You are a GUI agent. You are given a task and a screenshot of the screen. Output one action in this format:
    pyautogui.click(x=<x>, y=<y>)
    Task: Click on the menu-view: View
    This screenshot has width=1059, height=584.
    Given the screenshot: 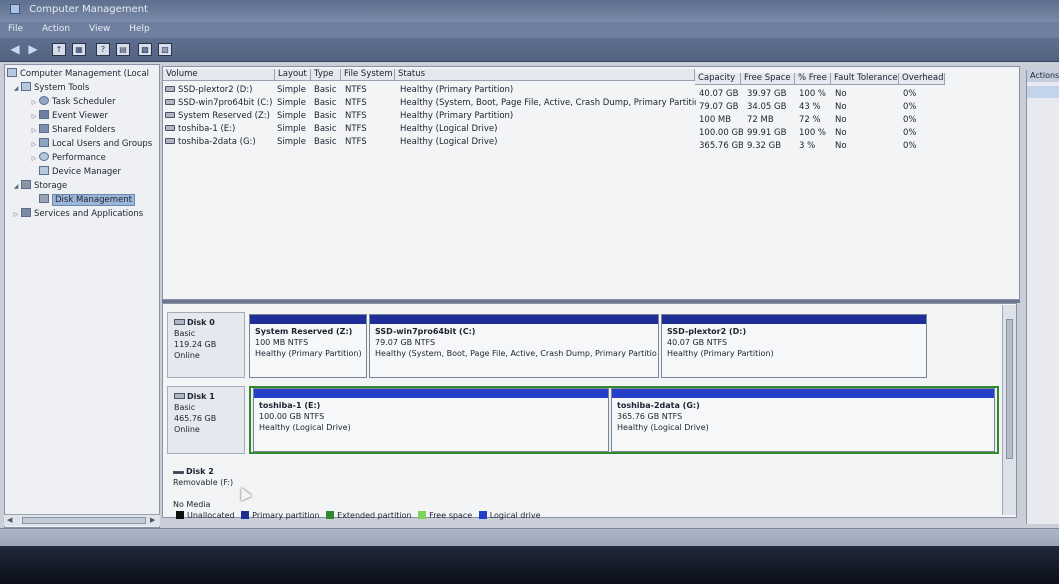 What is the action you would take?
    pyautogui.click(x=99, y=28)
    